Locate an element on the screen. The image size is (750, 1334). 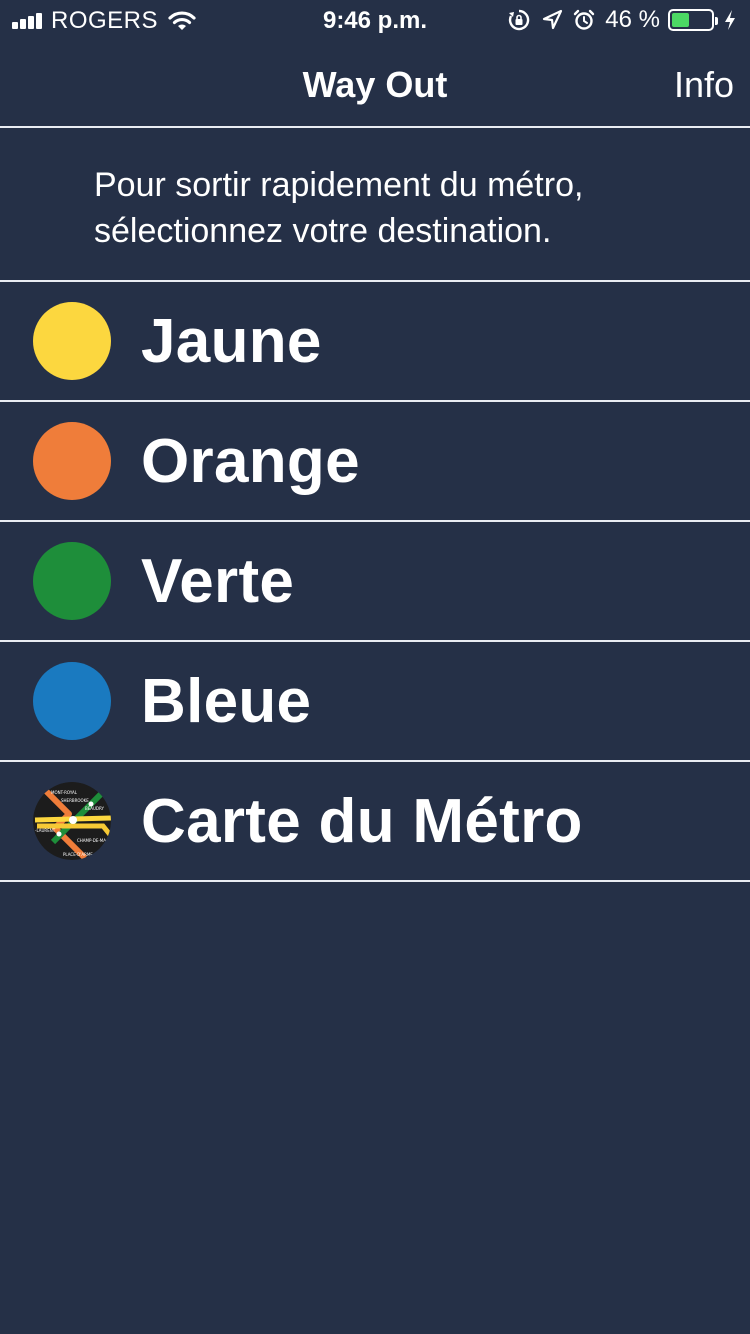
battery-icon is located at coordinates (693, 20).